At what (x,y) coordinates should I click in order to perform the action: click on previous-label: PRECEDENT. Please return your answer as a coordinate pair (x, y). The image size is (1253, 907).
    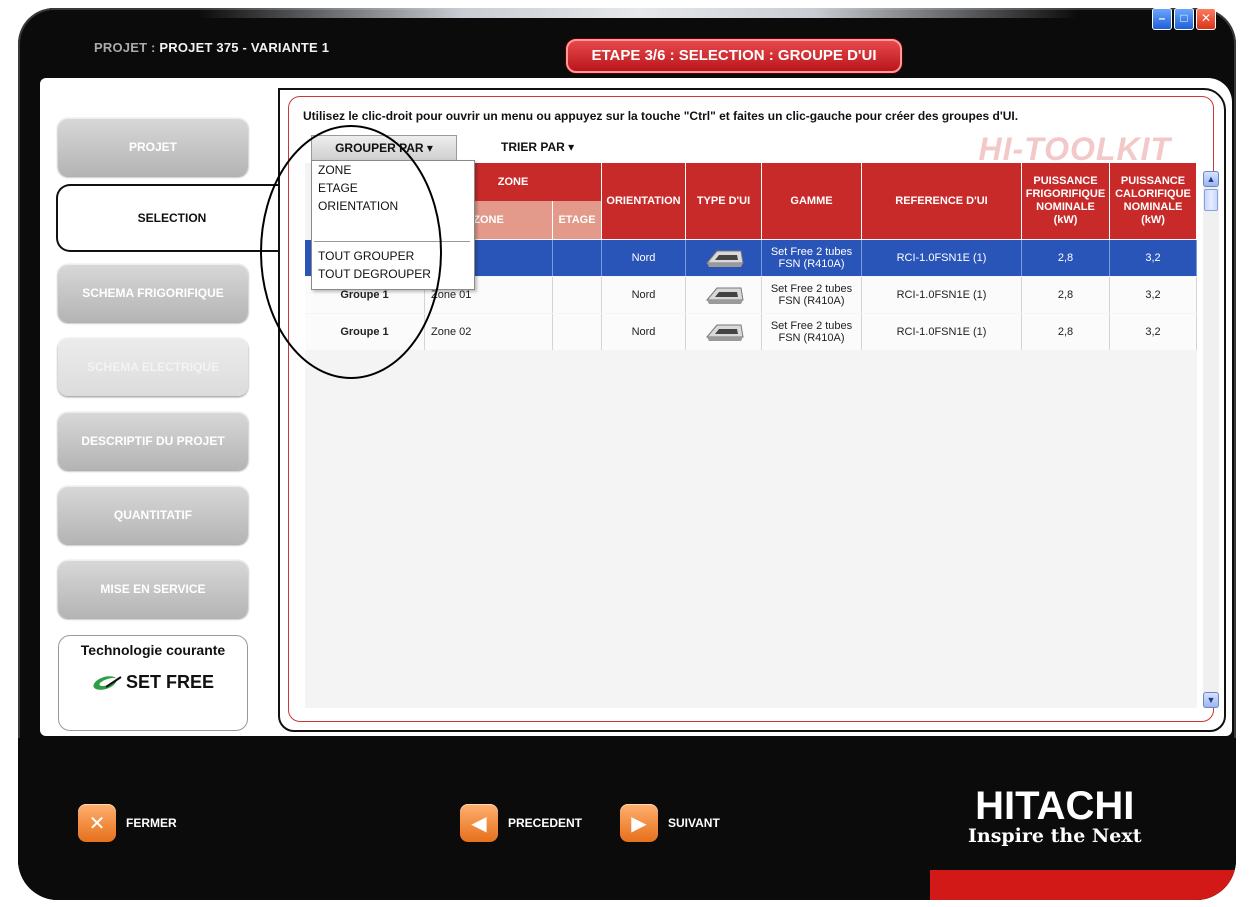
    Looking at the image, I should click on (545, 823).